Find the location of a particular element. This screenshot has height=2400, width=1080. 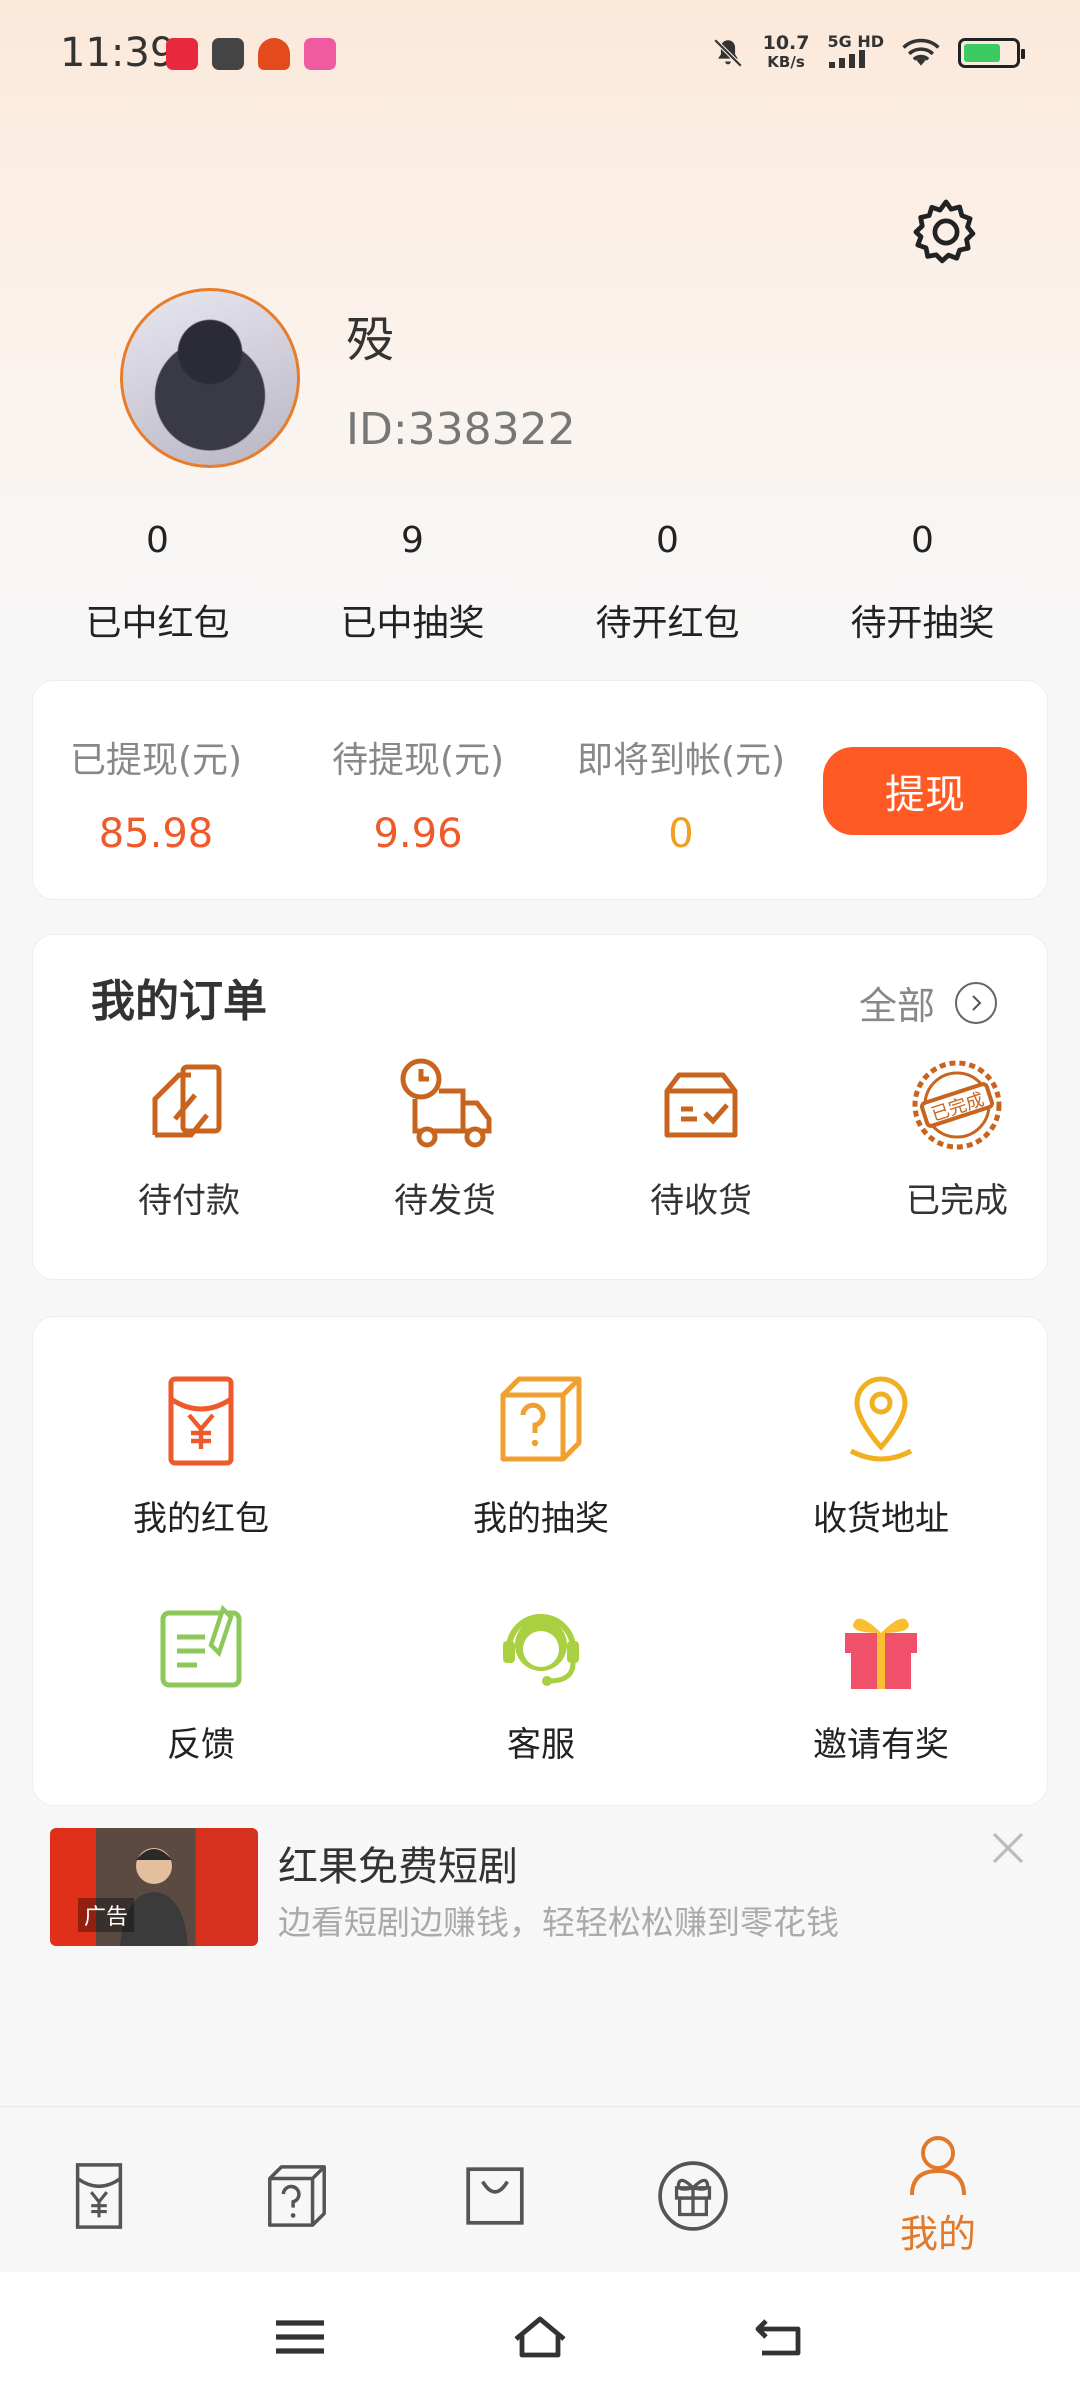

service-my-lottery: 我的抽奖 is located at coordinates (541, 1455).